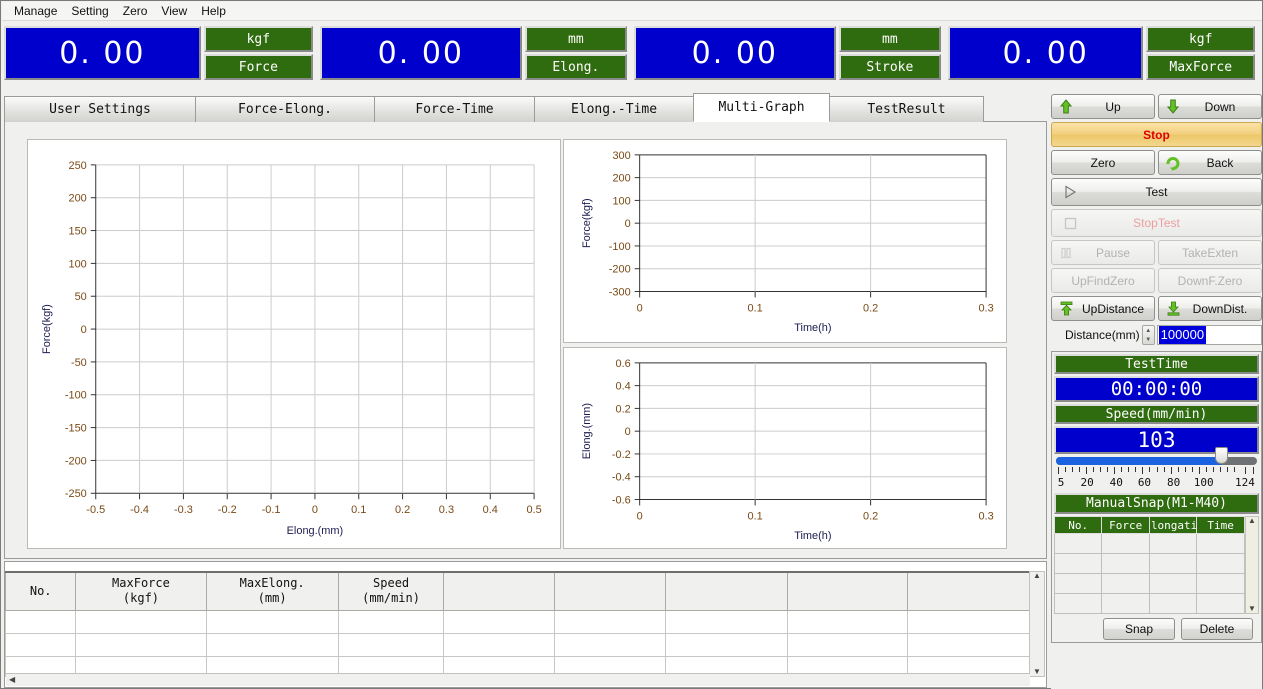  What do you see at coordinates (12, 680) in the screenshot?
I see `scroll-left-icon: ◀` at bounding box center [12, 680].